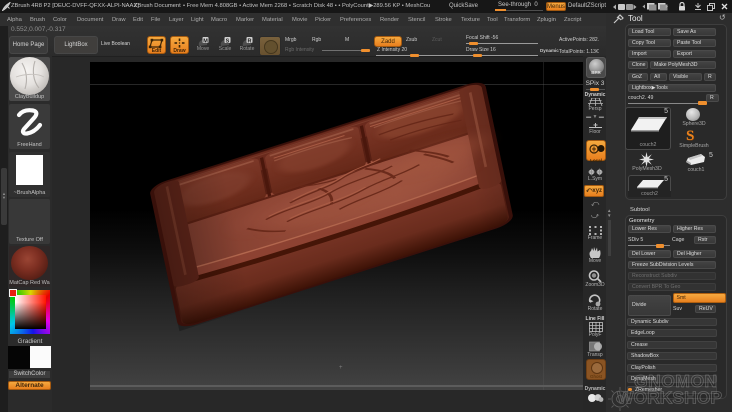 The height and width of the screenshot is (412, 732). What do you see at coordinates (205, 41) in the screenshot?
I see `svg-text: M` at bounding box center [205, 41].